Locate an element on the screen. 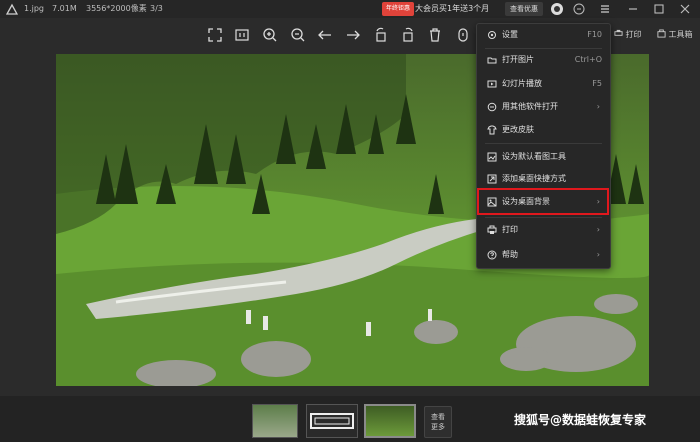 Image resolution: width=700 pixels, height=442 pixels. filesize: 7.01M is located at coordinates (64, 8).